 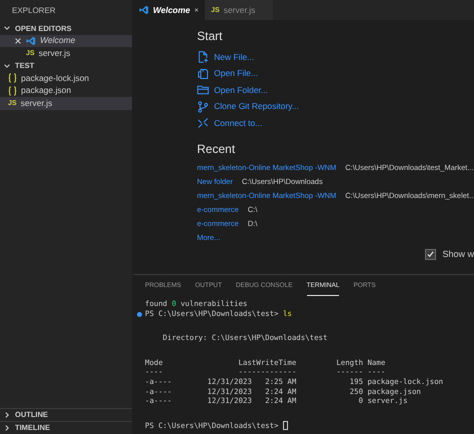 I want to click on check-icon, so click(x=431, y=255).